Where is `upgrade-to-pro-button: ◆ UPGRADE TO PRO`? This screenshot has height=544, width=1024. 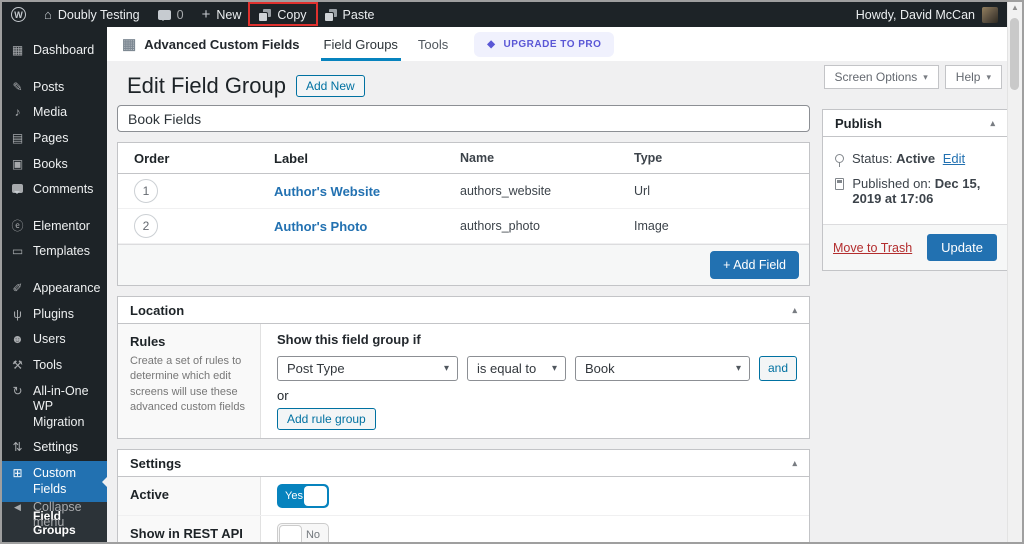
upgrade-to-pro-button: ◆ UPGRADE TO PRO is located at coordinates (544, 44).